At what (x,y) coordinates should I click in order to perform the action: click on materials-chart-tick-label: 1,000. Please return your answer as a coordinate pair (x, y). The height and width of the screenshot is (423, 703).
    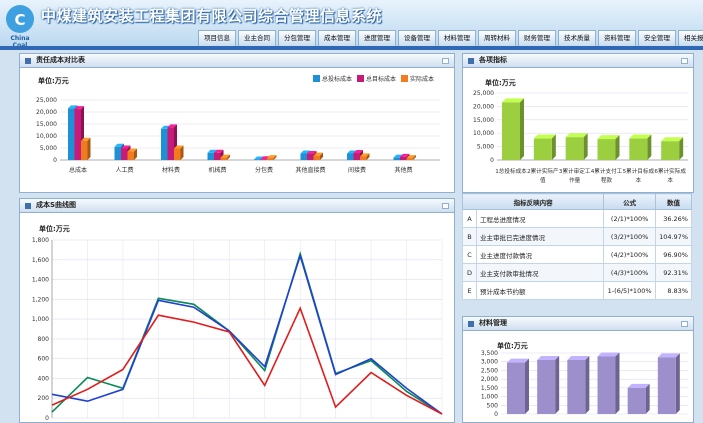
    Looking at the image, I should click on (489, 397).